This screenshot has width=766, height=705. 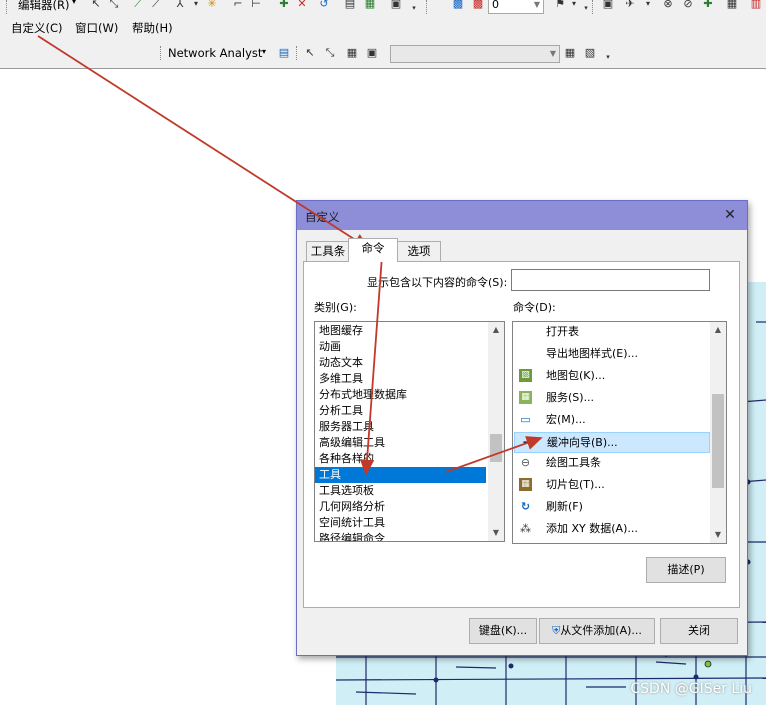 What do you see at coordinates (203, 142) in the screenshot?
I see `arrow-menu-to-commands-tab` at bounding box center [203, 142].